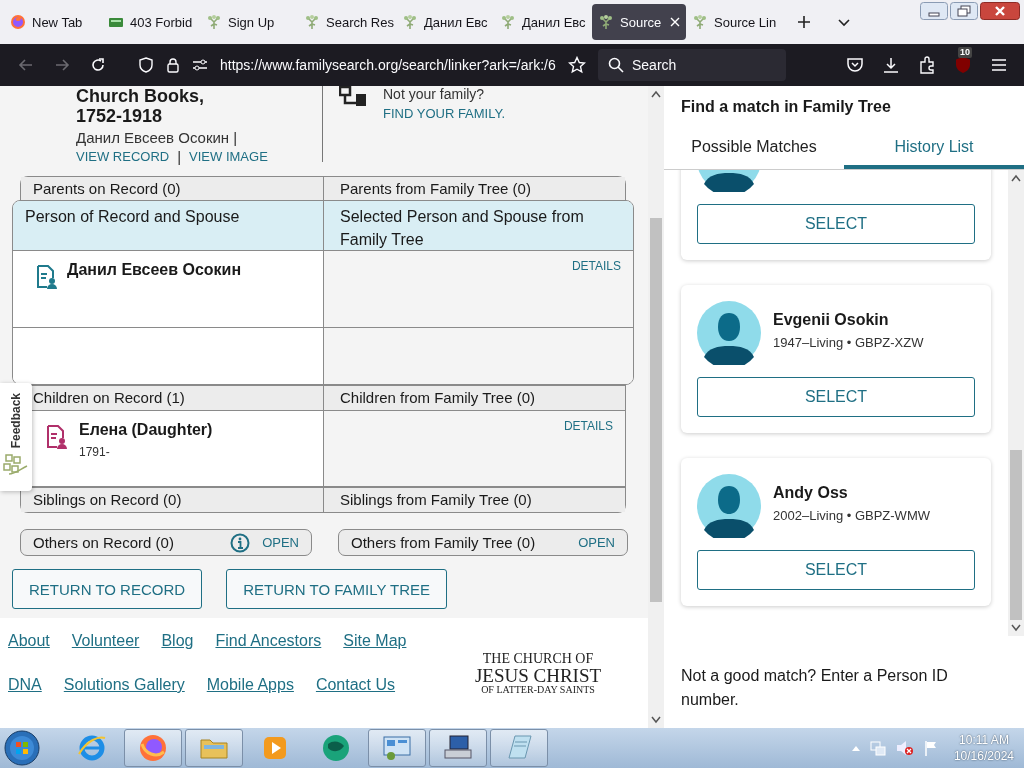  I want to click on globe-icon, so click(336, 748).